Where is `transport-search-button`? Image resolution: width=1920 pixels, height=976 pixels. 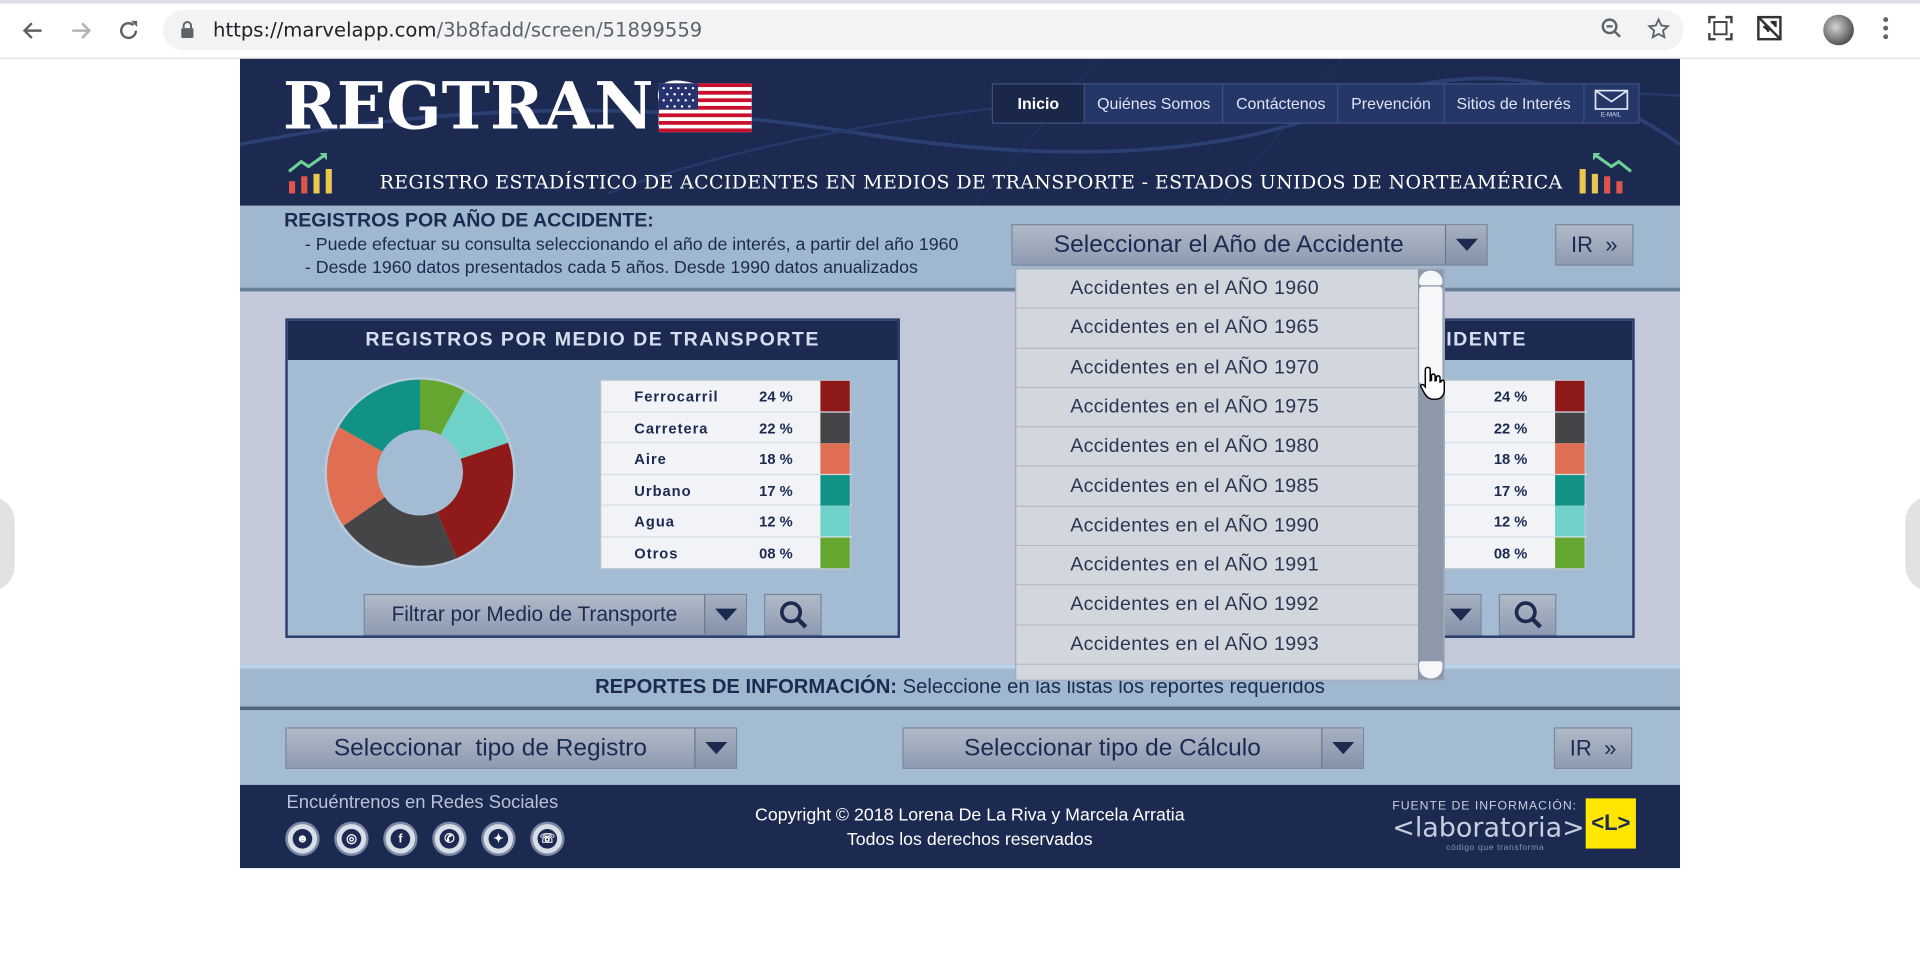
transport-search-button is located at coordinates (793, 614).